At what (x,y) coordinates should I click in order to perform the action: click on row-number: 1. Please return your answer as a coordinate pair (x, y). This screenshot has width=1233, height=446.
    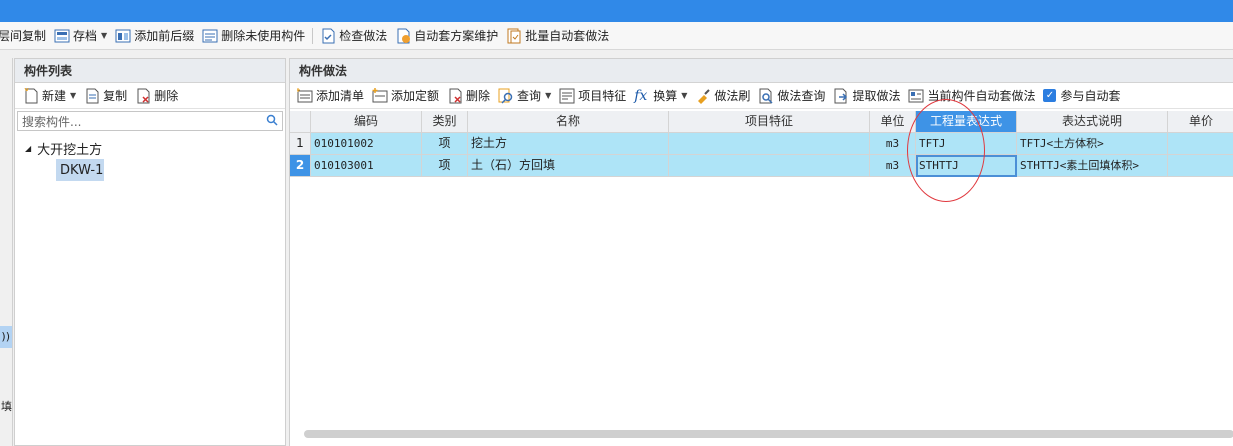
    Looking at the image, I should click on (300, 144).